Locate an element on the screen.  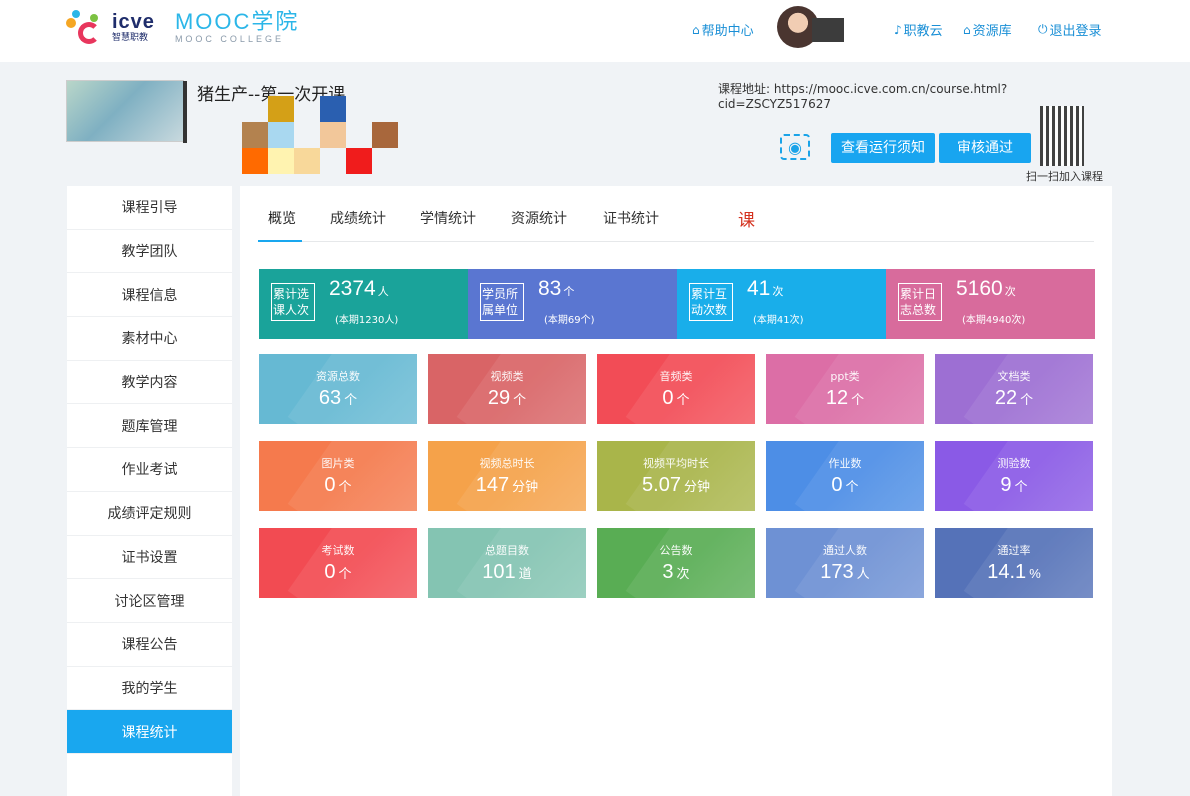
sidebar-item: 课程信息 is located at coordinates (149, 295).